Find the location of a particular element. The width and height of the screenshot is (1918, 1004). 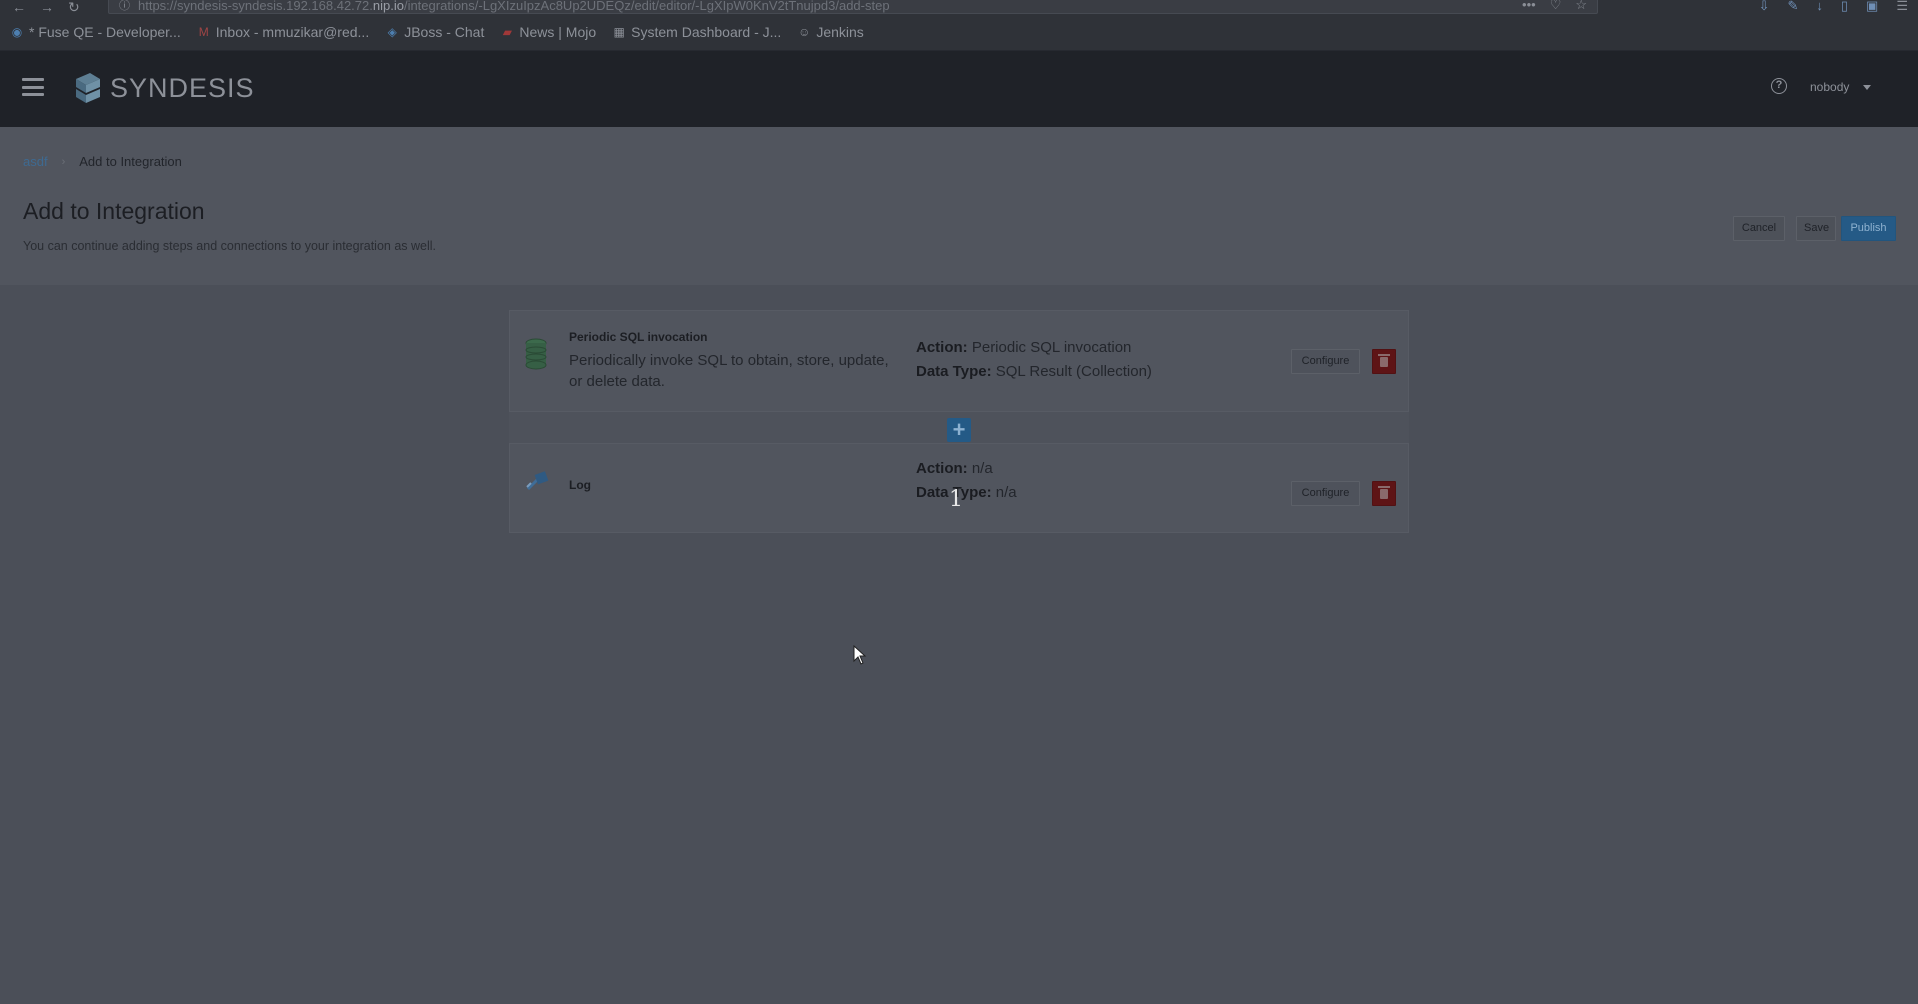

user-menu: nobody is located at coordinates (1841, 87).